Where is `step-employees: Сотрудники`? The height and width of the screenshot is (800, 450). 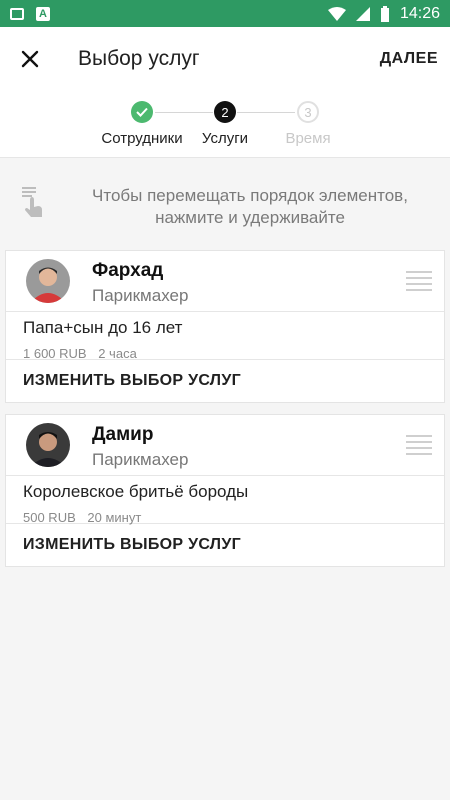 step-employees: Сотрудники is located at coordinates (142, 124).